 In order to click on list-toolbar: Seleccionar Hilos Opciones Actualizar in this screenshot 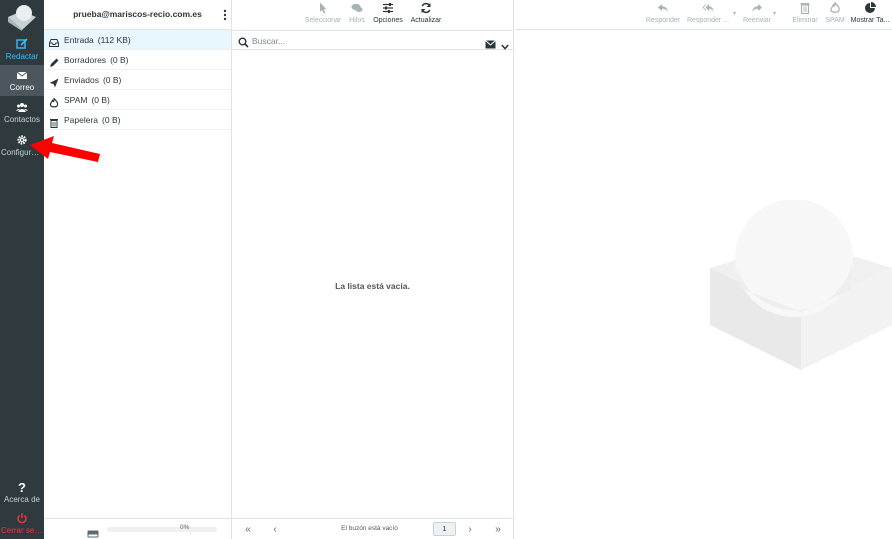, I will do `click(373, 15)`.